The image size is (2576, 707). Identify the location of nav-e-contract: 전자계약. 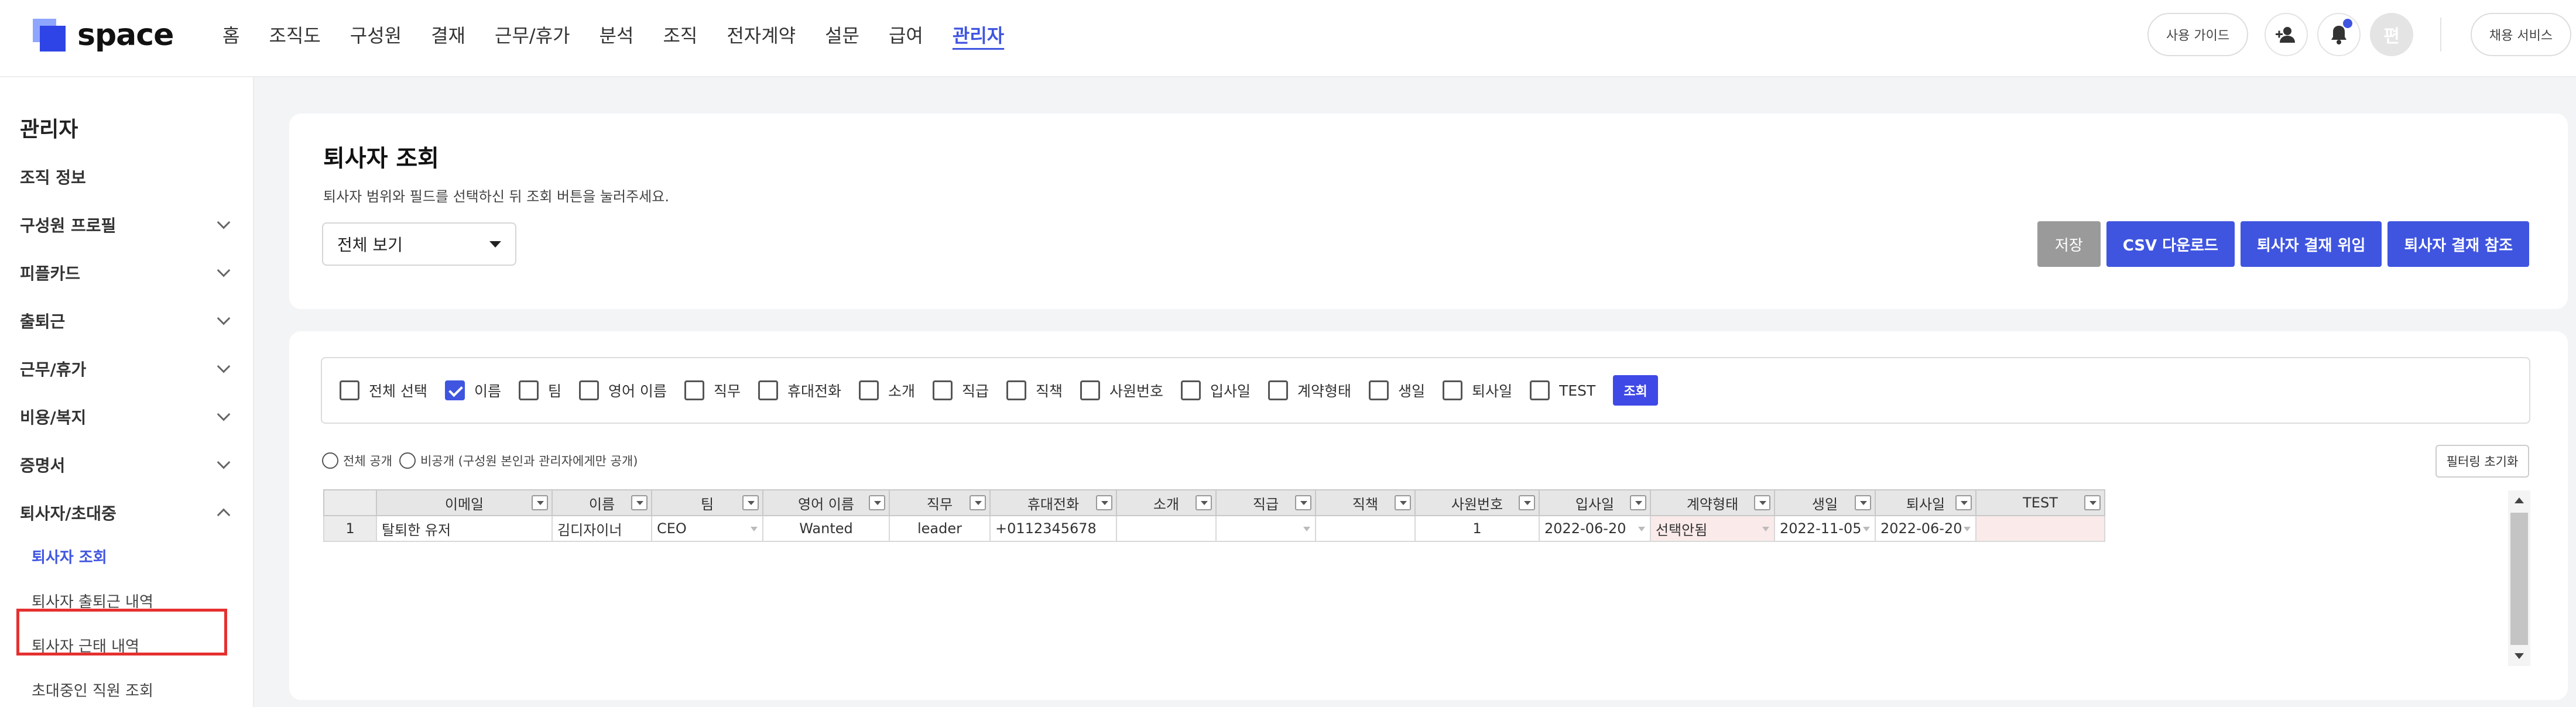
(761, 34).